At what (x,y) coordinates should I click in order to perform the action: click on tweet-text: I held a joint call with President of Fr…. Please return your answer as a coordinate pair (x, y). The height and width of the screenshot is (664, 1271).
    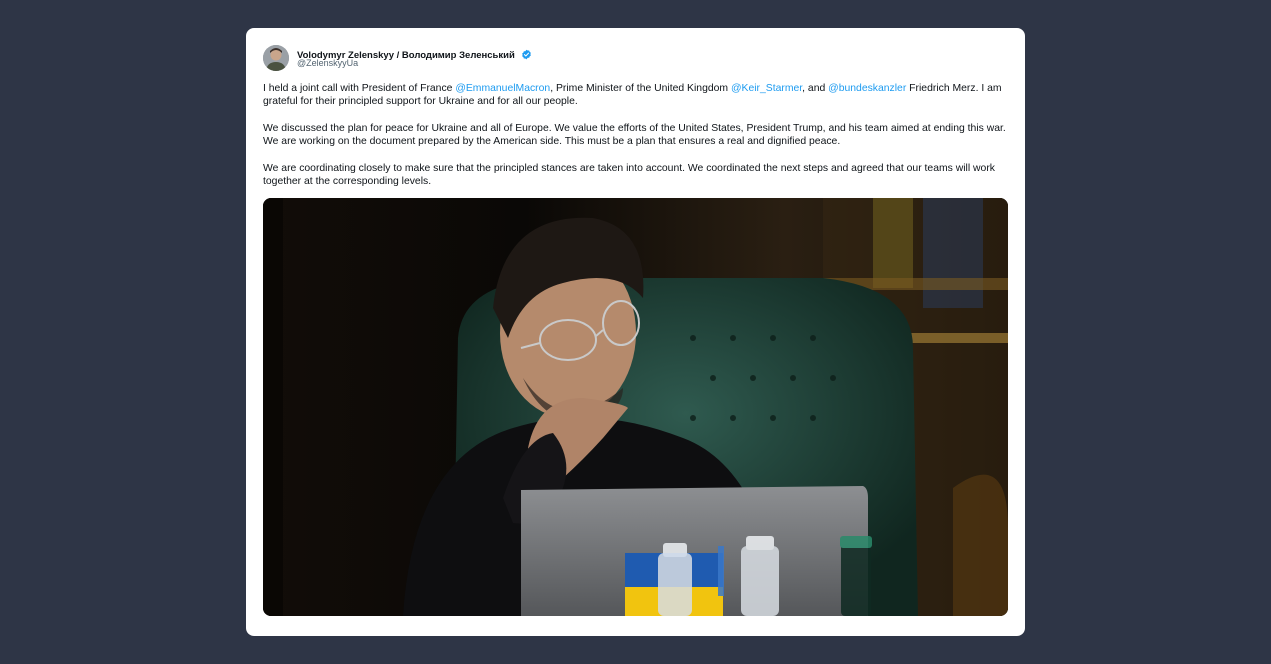
    Looking at the image, I should click on (635, 141).